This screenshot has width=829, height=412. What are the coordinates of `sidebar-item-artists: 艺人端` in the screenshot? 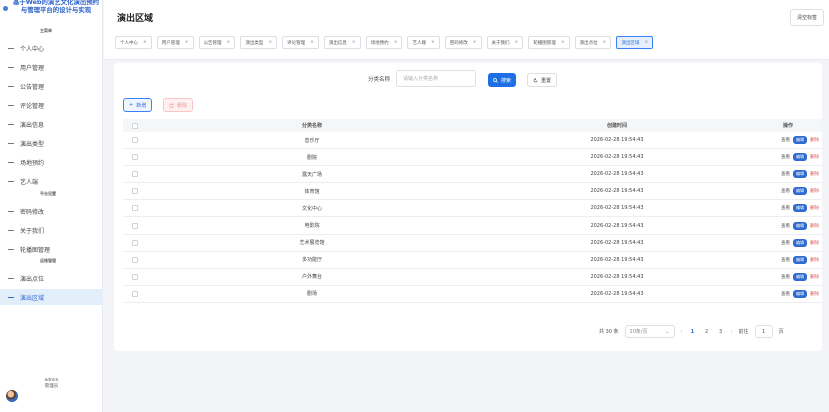 It's located at (51, 181).